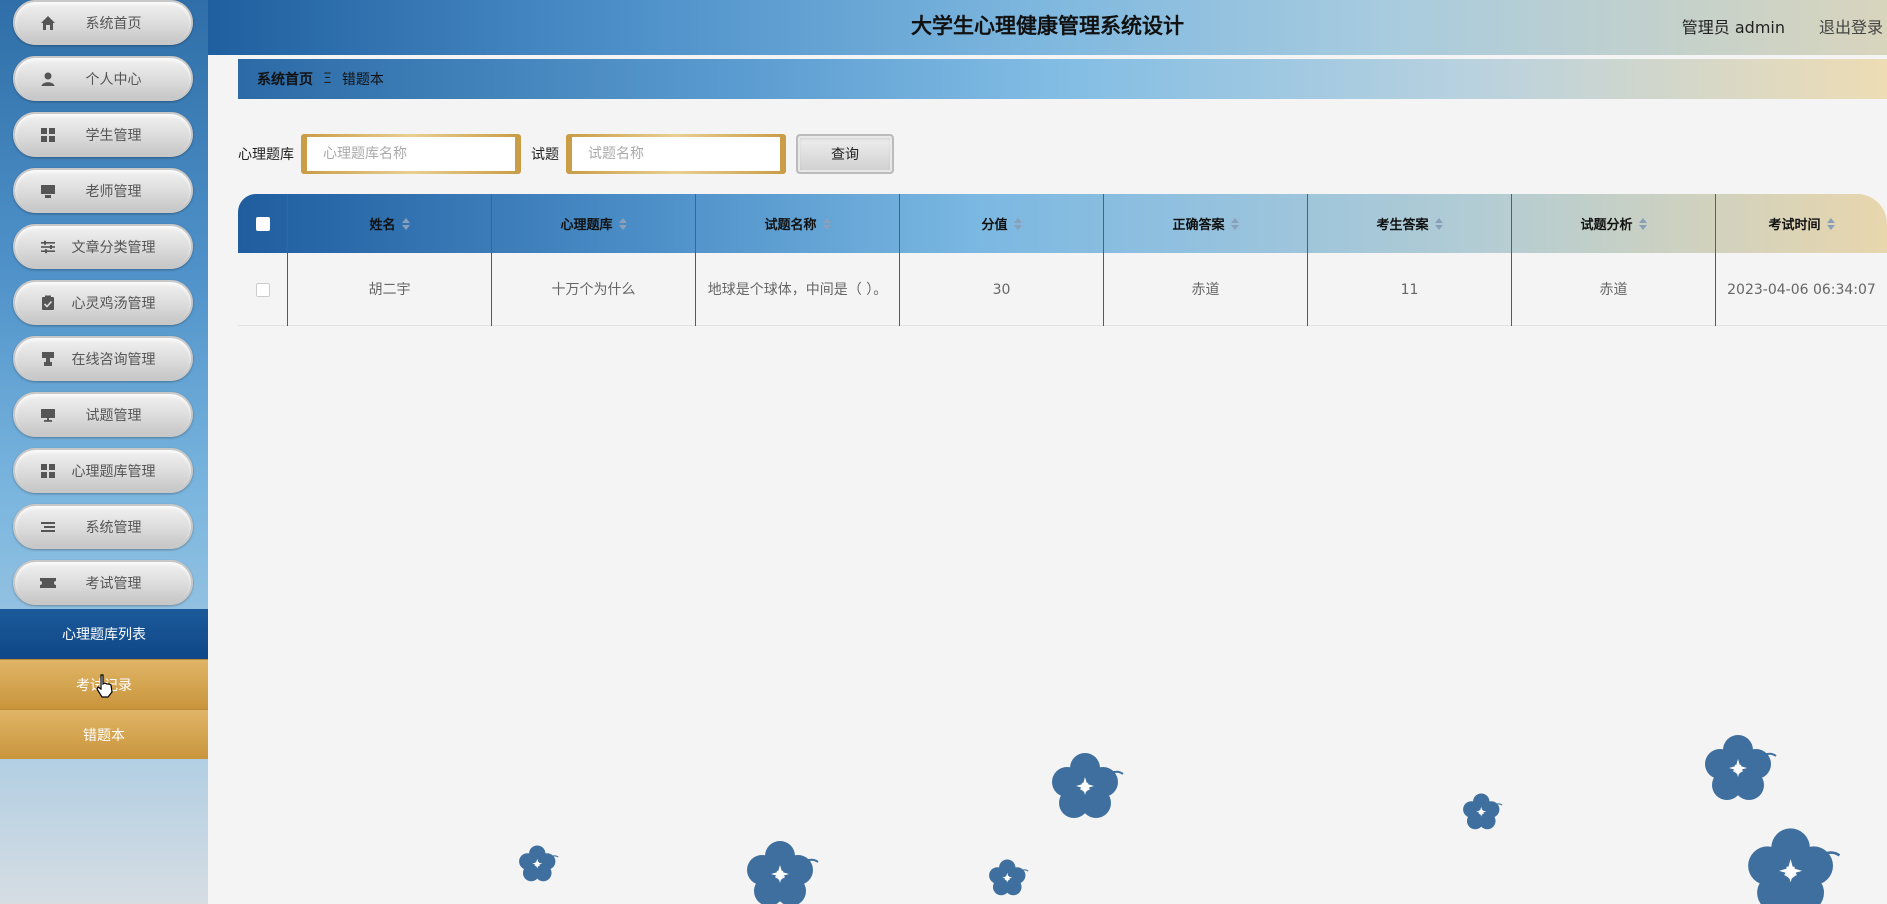 The height and width of the screenshot is (904, 1887). I want to click on sidebar-item-online-consult: 在线咨询管理, so click(103, 358).